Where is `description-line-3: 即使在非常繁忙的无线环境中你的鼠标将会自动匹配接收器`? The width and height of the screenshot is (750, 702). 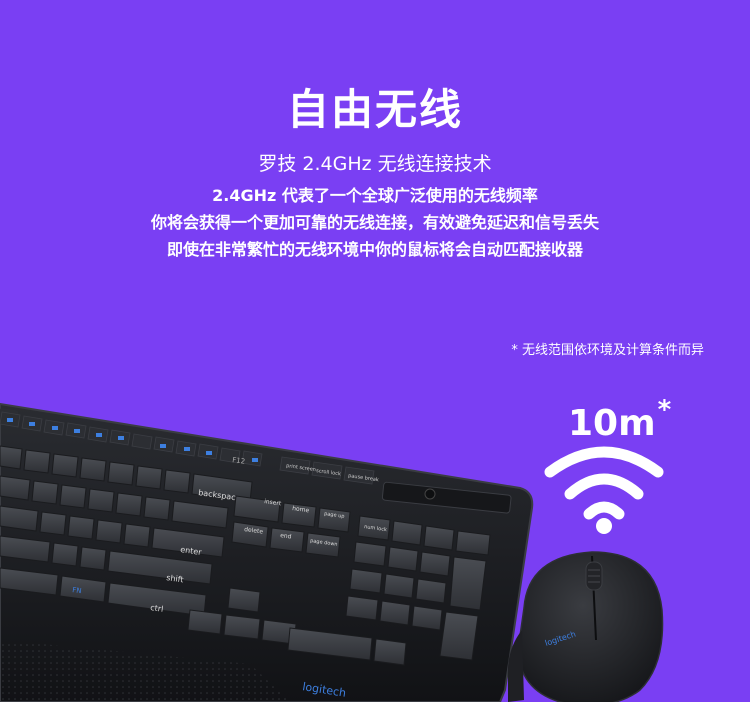
description-line-3: 即使在非常繁忙的无线环境中你的鼠标将会自动匹配接收器 is located at coordinates (374, 249).